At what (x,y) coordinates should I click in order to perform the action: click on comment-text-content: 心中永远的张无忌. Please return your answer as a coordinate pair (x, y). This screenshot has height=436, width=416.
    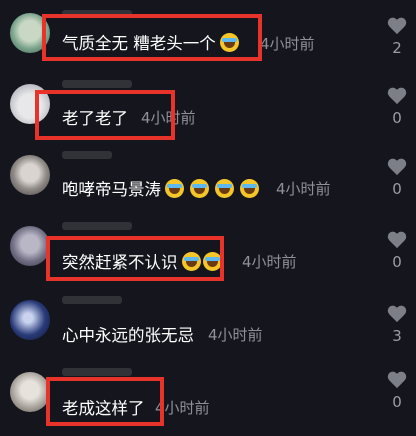
    Looking at the image, I should click on (128, 335).